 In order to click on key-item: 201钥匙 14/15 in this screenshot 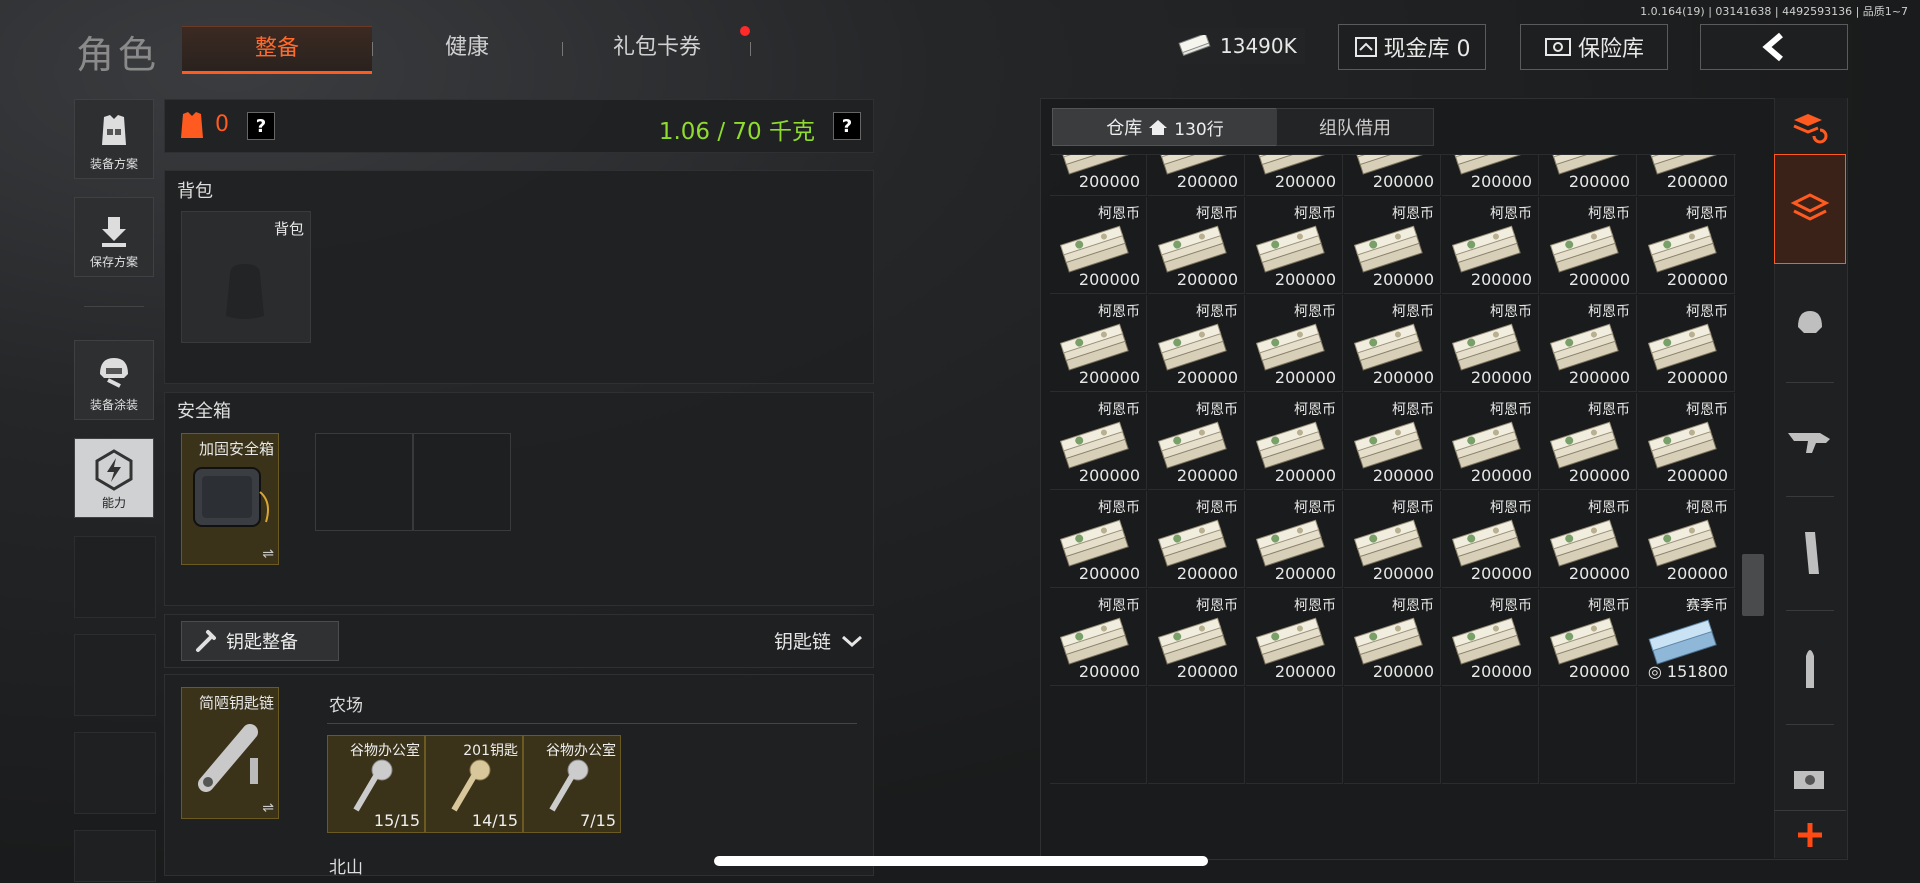, I will do `click(474, 784)`.